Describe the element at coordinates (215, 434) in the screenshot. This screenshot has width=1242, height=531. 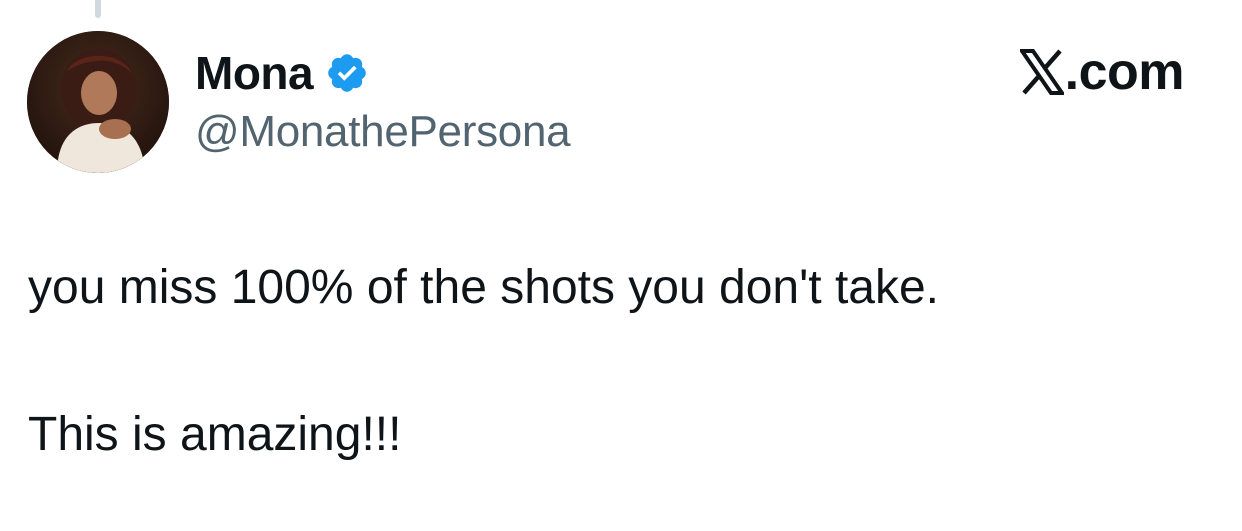
I see `tweet-line: This is amazing!!!` at that location.